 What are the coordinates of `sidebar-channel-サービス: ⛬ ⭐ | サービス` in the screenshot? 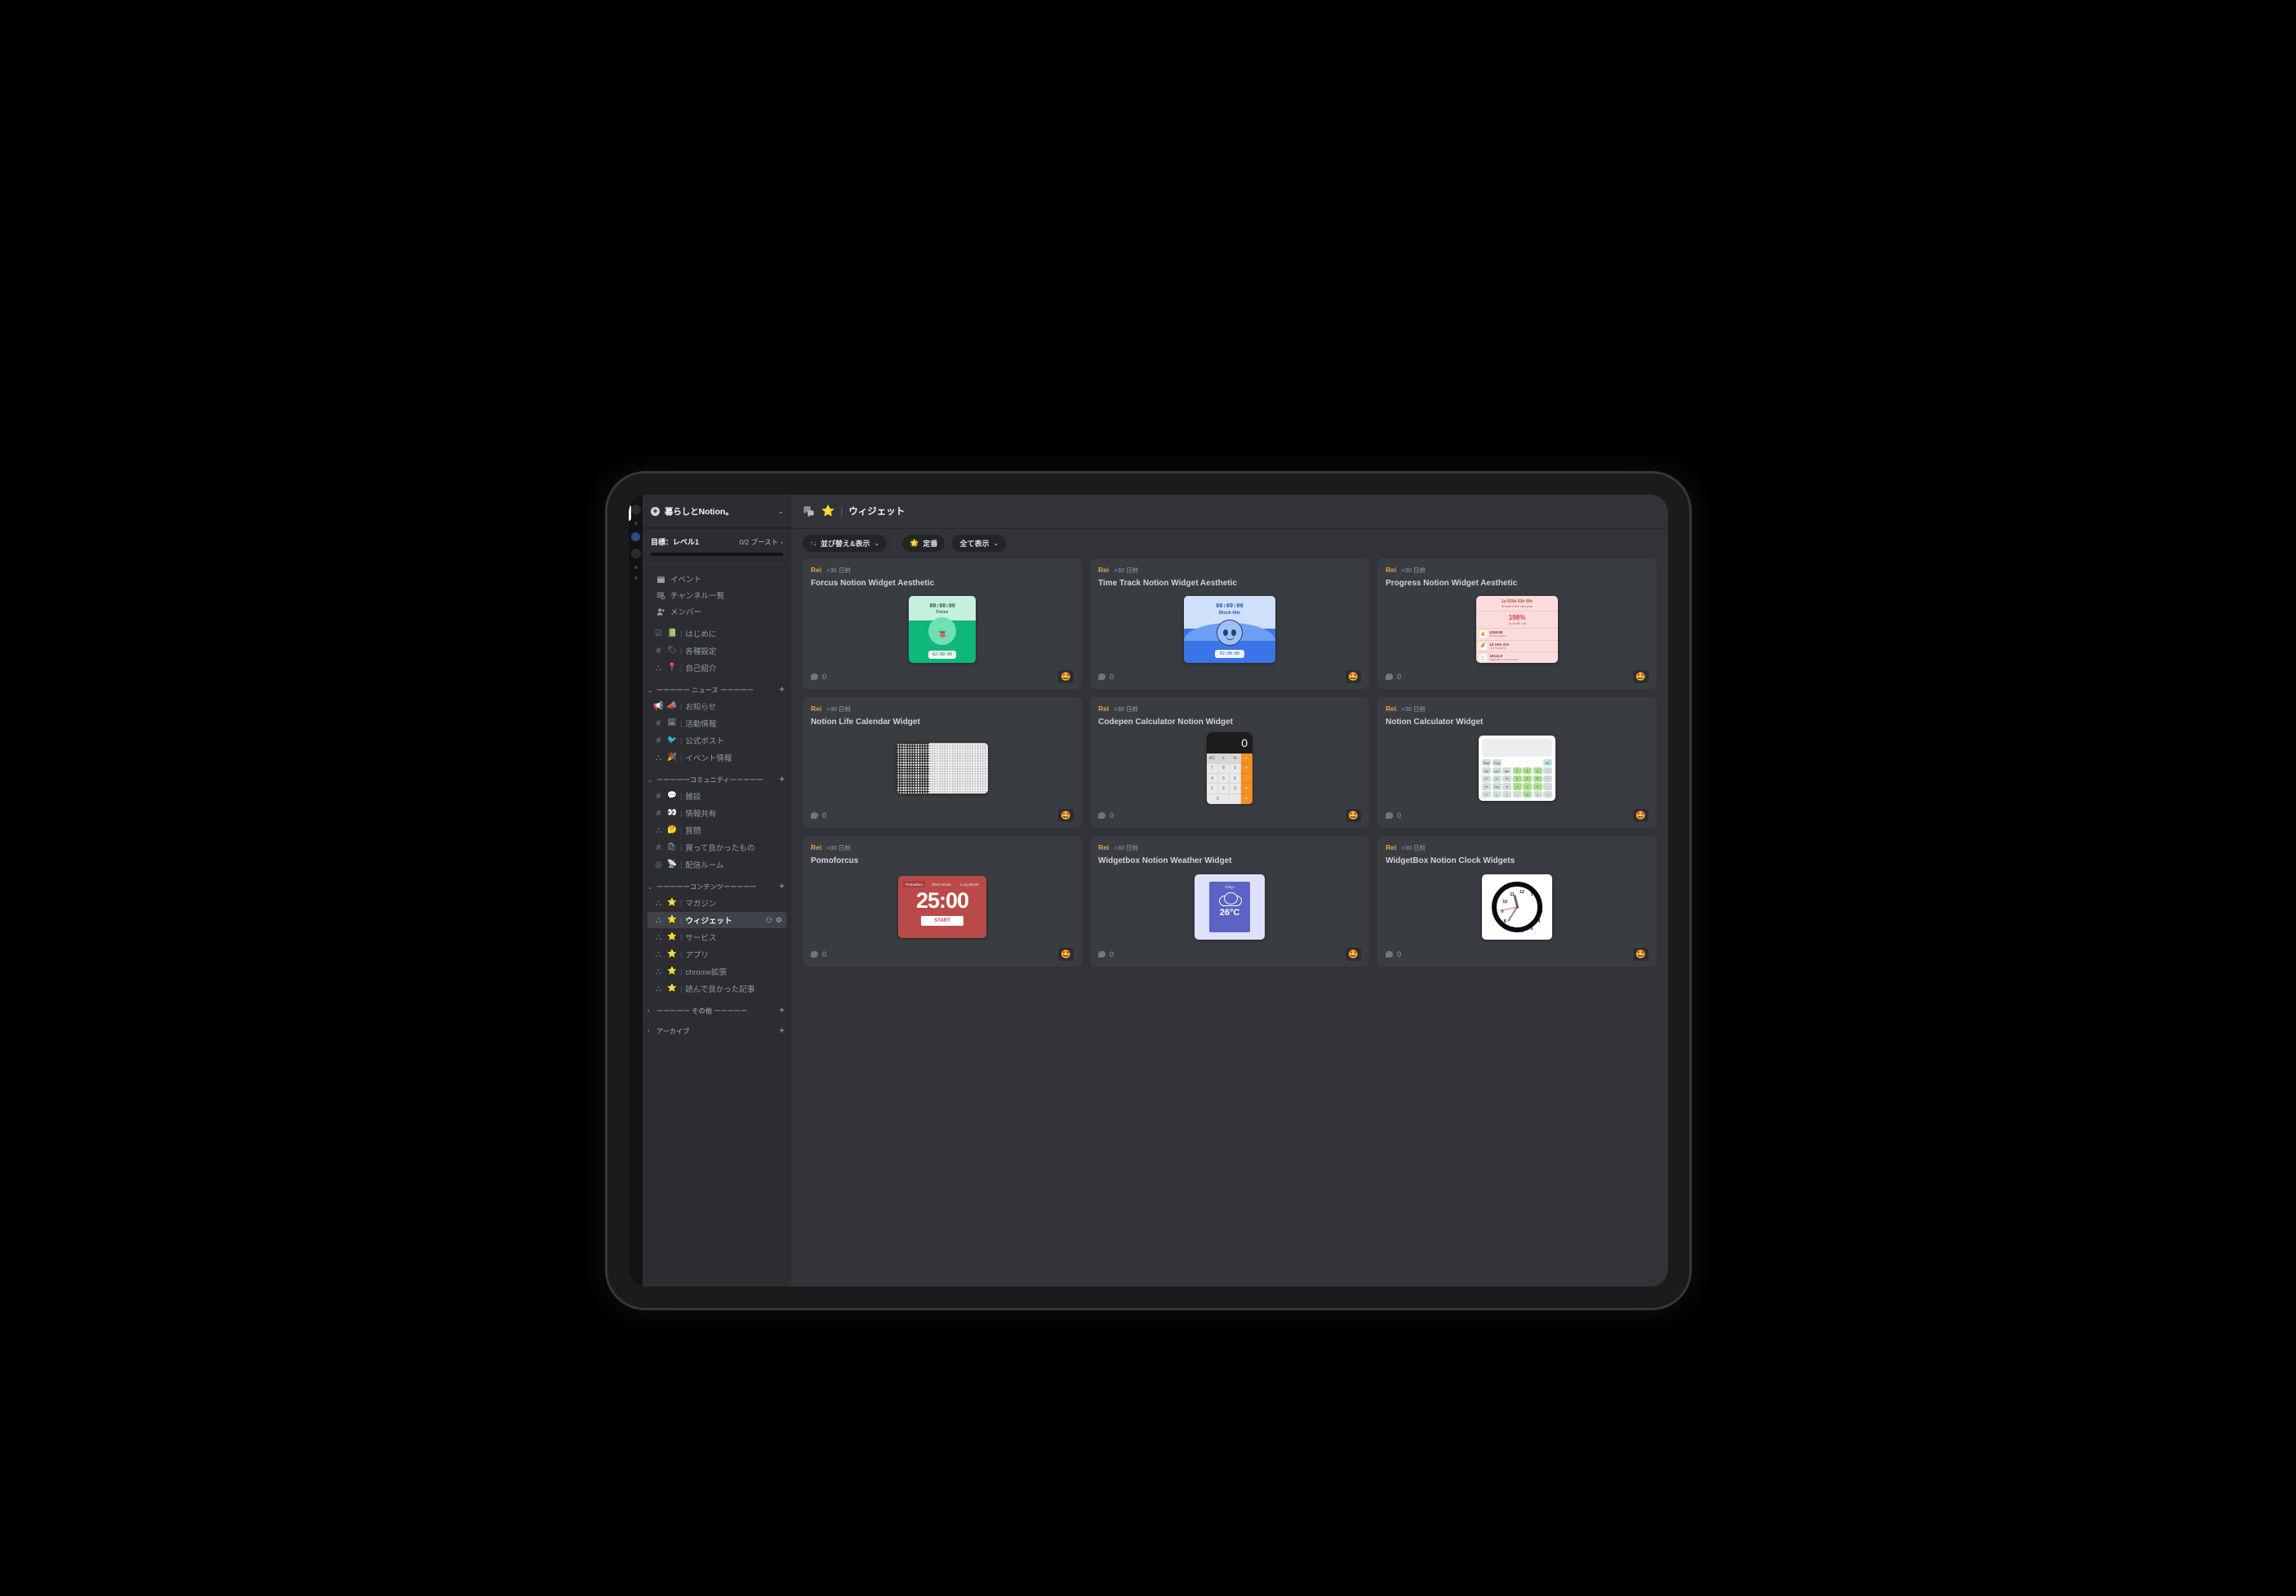 It's located at (716, 937).